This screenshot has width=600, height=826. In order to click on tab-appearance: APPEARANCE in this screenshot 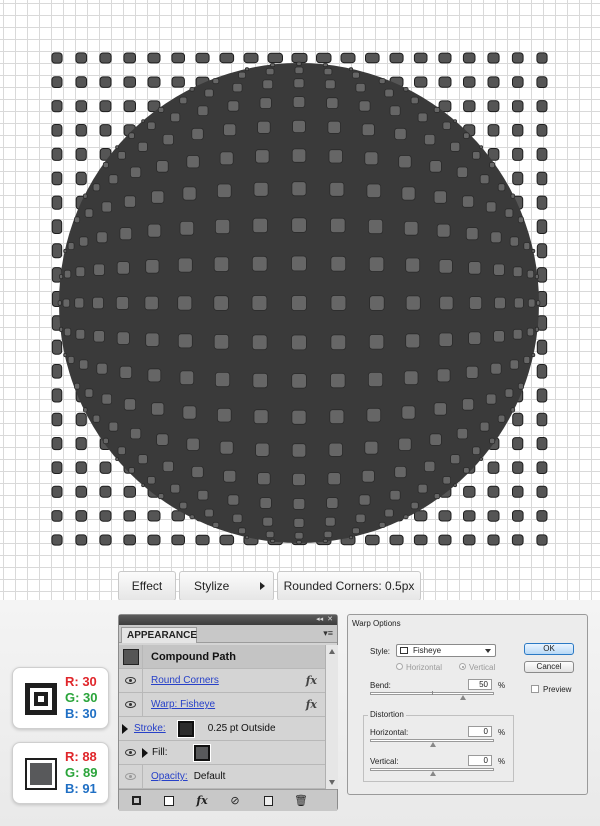, I will do `click(159, 635)`.